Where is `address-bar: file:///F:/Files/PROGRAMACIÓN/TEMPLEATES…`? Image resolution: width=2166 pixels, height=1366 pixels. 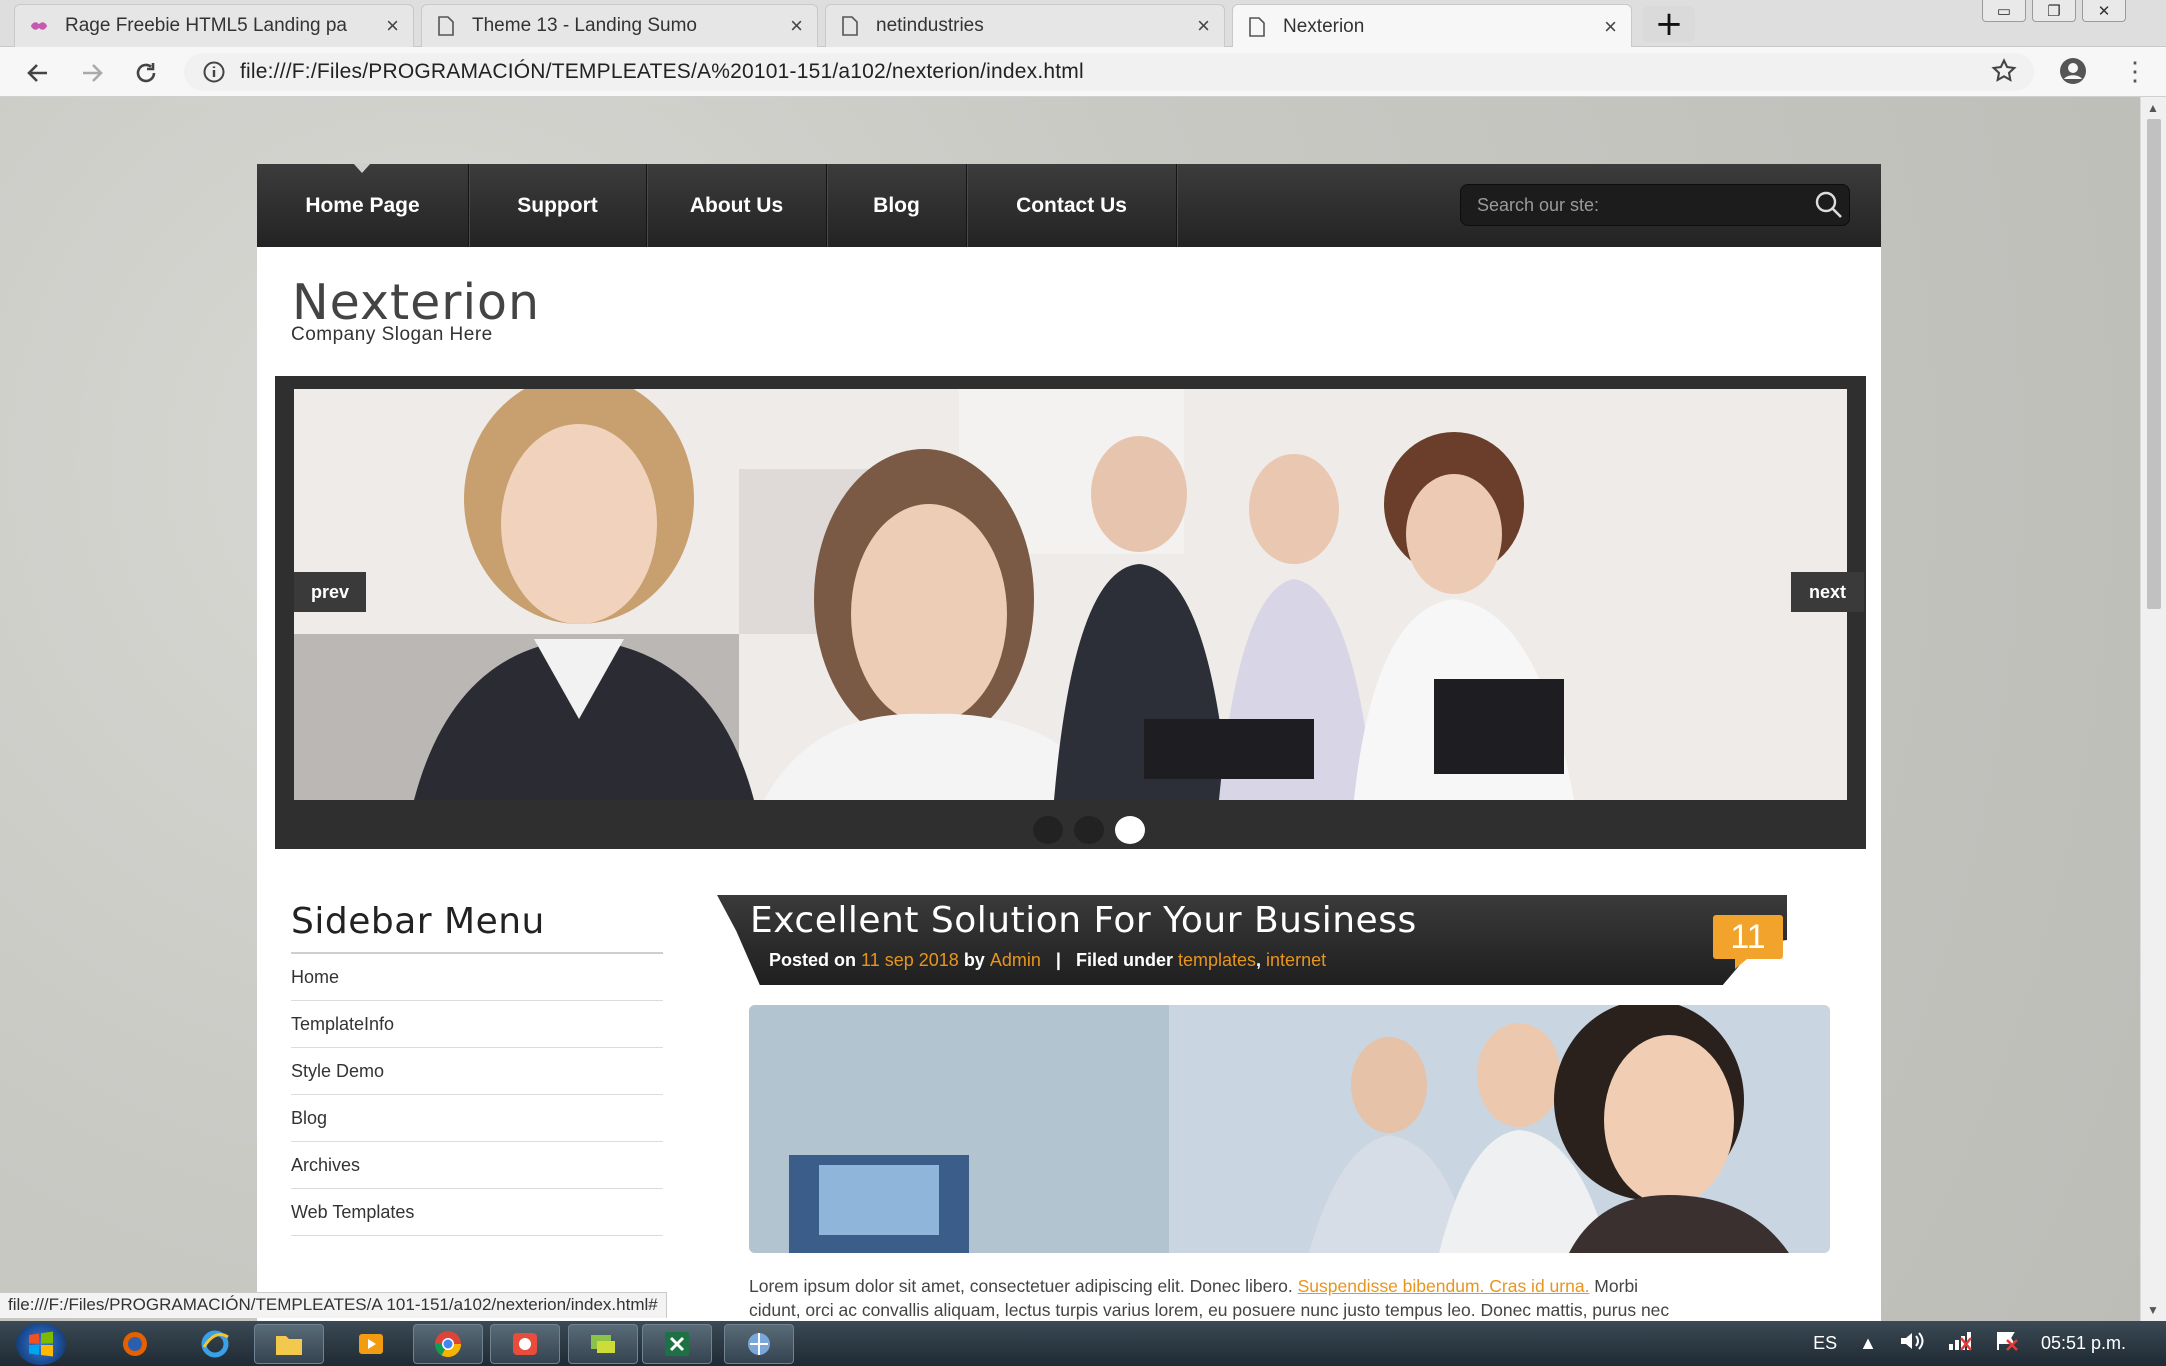 address-bar: file:///F:/Files/PROGRAMACIÓN/TEMPLEATES… is located at coordinates (1083, 72).